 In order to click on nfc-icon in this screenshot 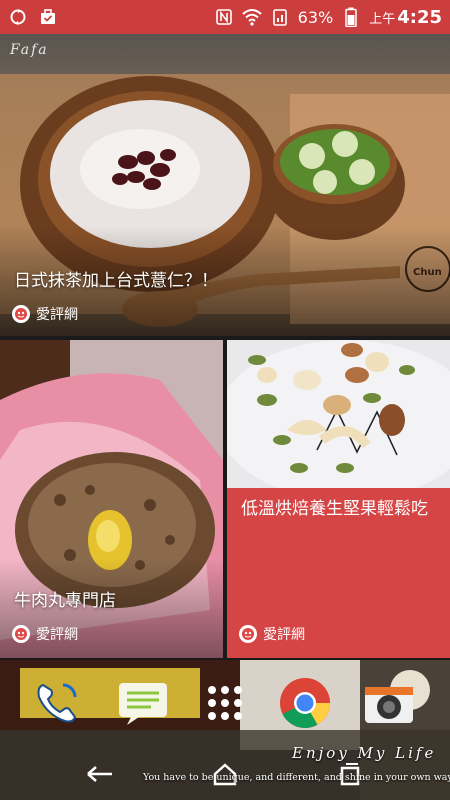, I will do `click(224, 17)`.